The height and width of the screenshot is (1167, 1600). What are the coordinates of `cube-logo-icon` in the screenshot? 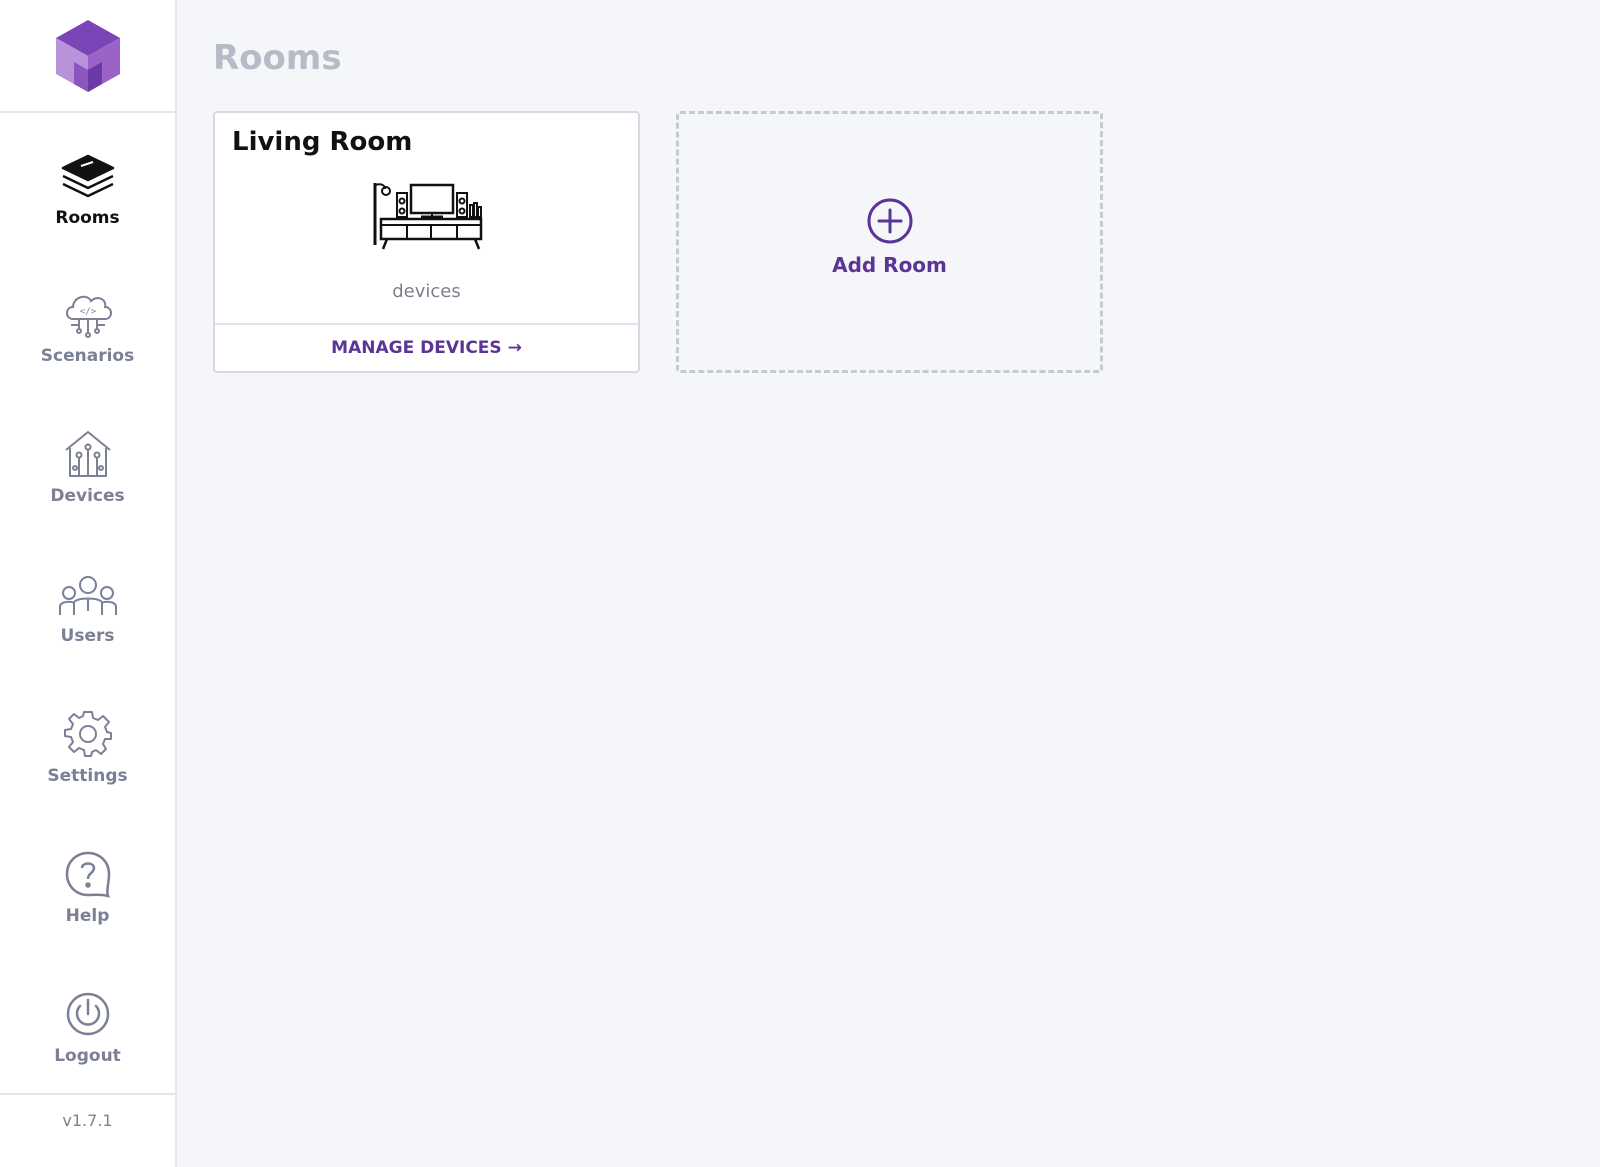 It's located at (88, 56).